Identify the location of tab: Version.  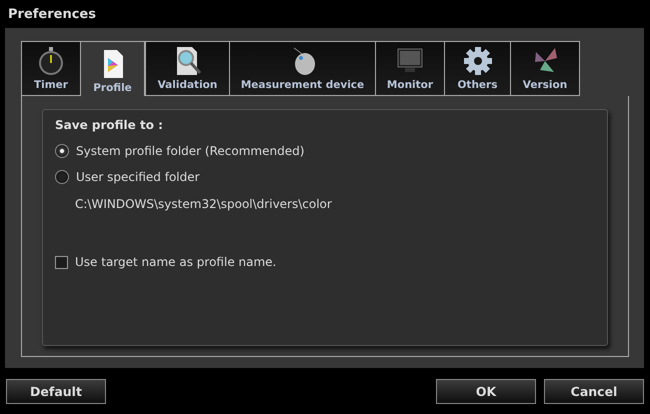
(545, 68).